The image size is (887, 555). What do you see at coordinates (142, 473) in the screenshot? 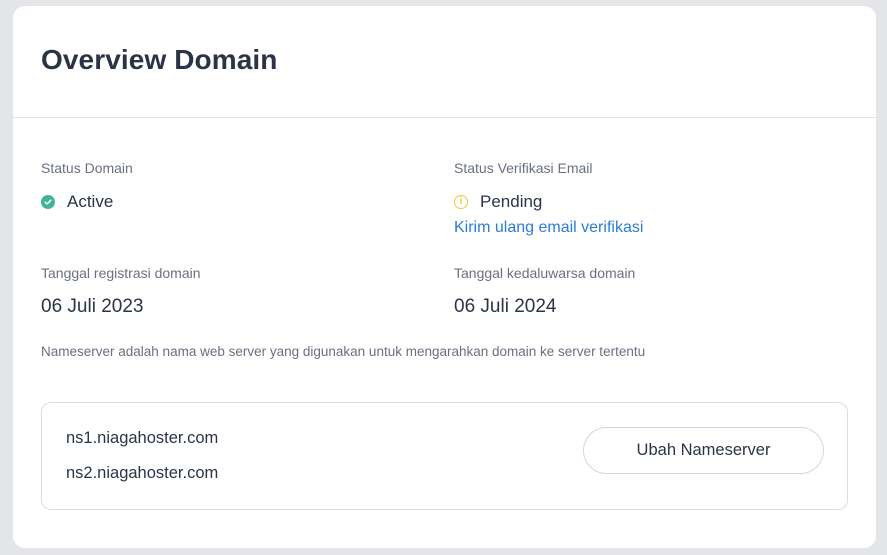
I see `nameserver-item-2: ns2.niagahoster.com` at bounding box center [142, 473].